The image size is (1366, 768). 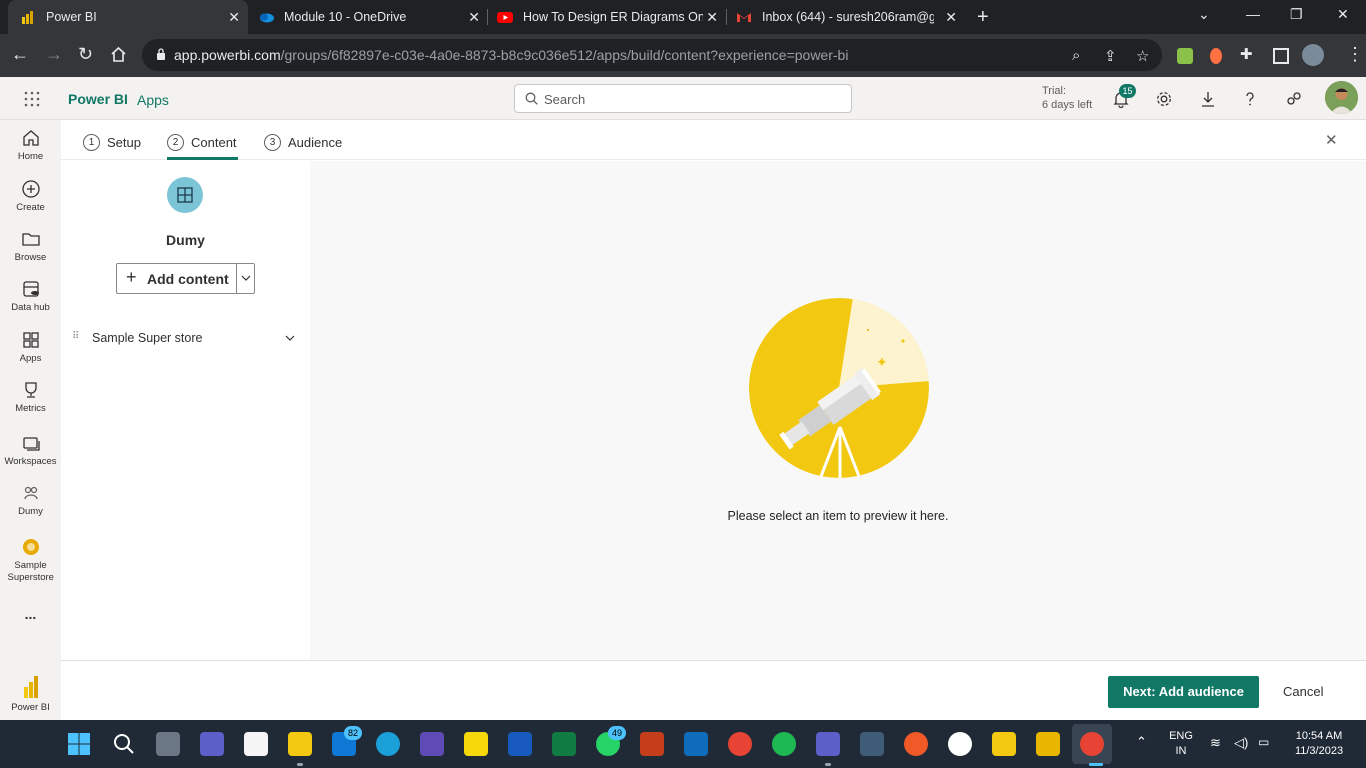 I want to click on powerpoint-icon, so click(x=652, y=744).